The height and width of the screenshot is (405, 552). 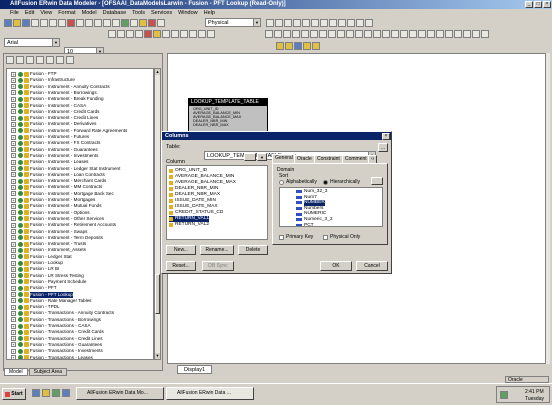 What do you see at coordinates (54, 93) in the screenshot?
I see `tree-item: + Fusion - Instrument - Borrowings` at bounding box center [54, 93].